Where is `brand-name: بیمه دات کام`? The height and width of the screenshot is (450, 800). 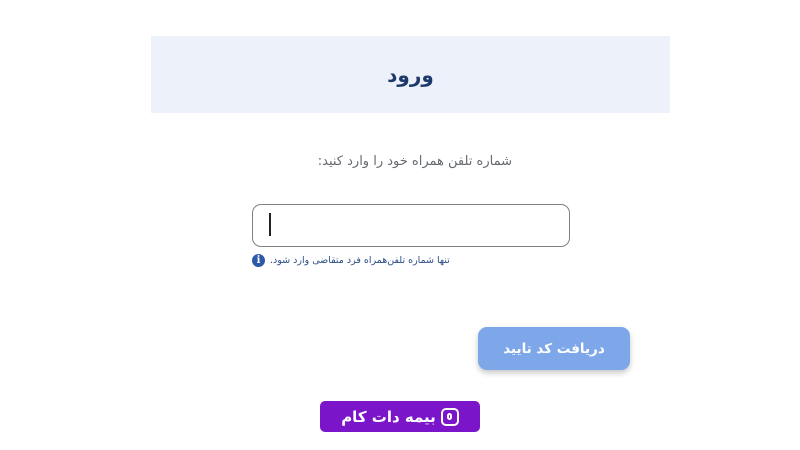 brand-name: بیمه دات کام is located at coordinates (388, 416).